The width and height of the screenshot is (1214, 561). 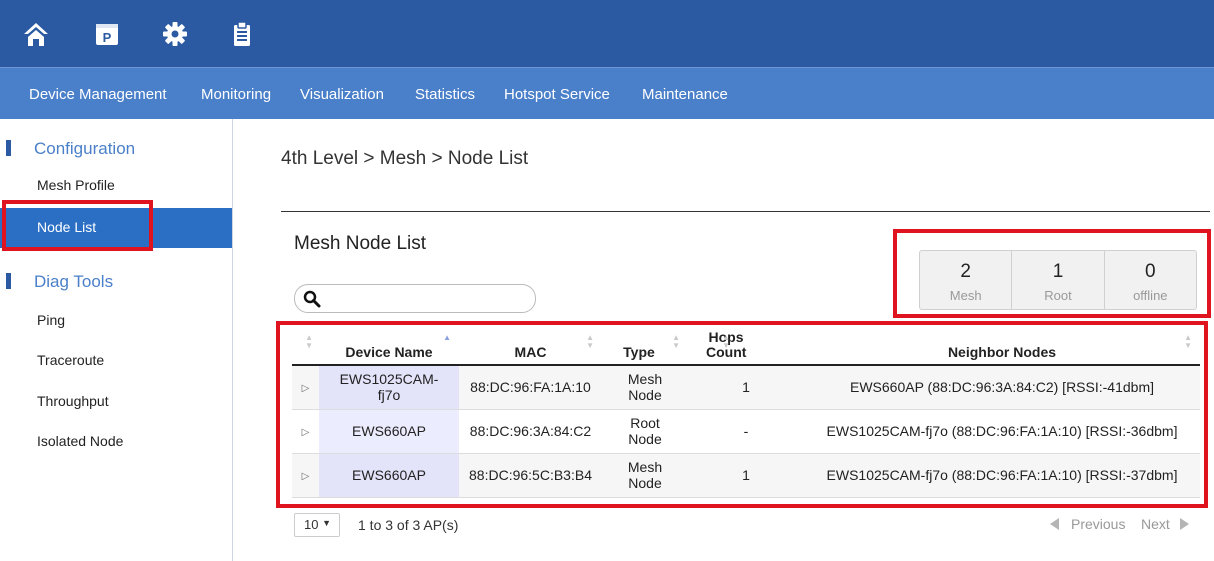 I want to click on column-header-type: Type ▲ ▼, so click(x=645, y=348).